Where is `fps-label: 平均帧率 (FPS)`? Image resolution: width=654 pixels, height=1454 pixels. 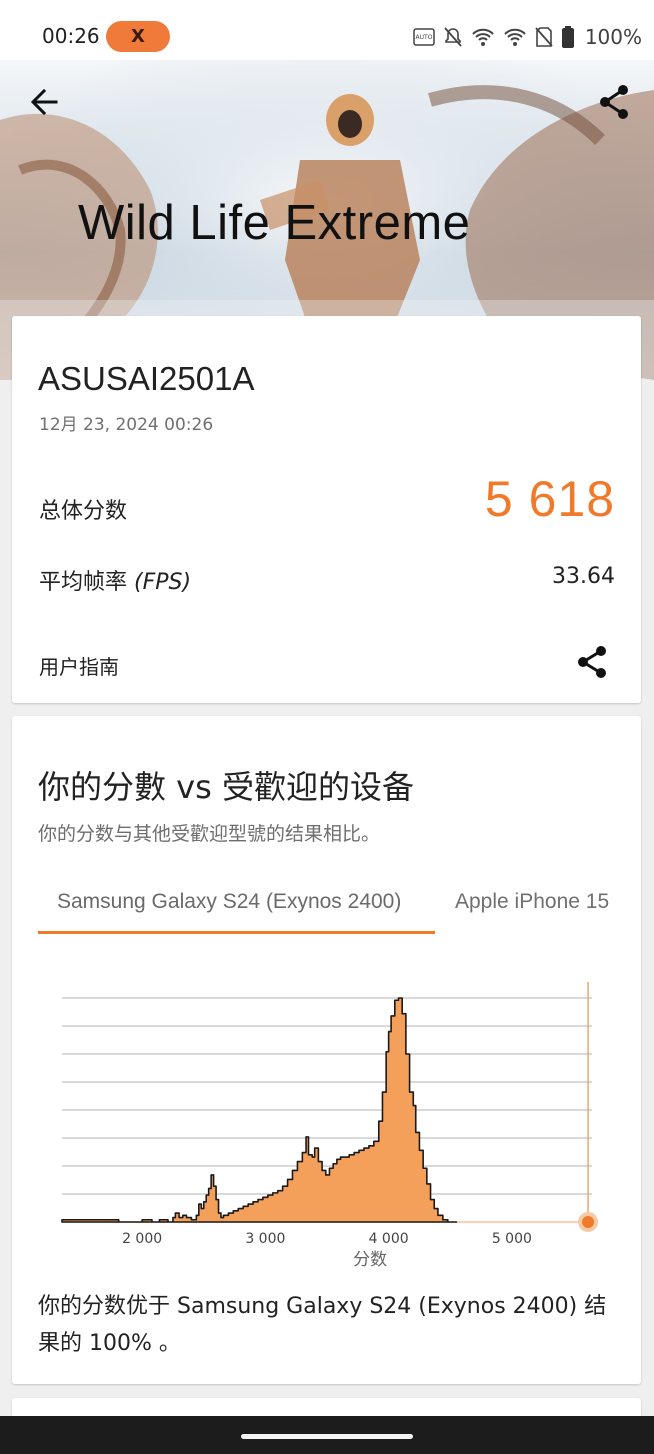 fps-label: 平均帧率 (FPS) is located at coordinates (115, 580).